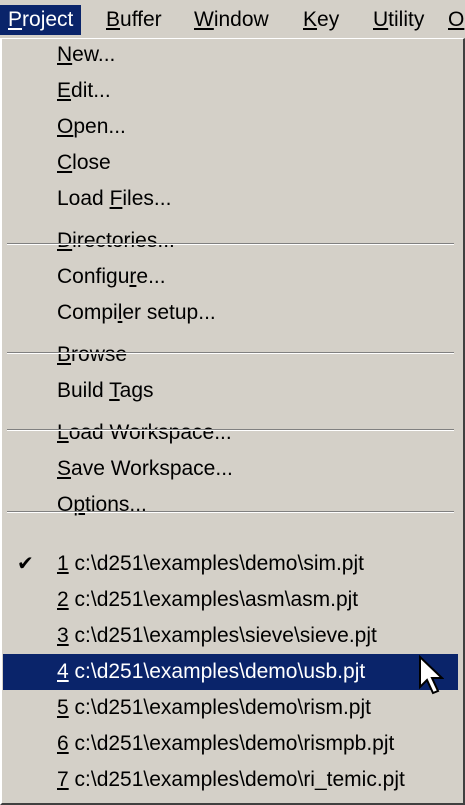  I want to click on menubar-buffer: Buffer, so click(134, 20).